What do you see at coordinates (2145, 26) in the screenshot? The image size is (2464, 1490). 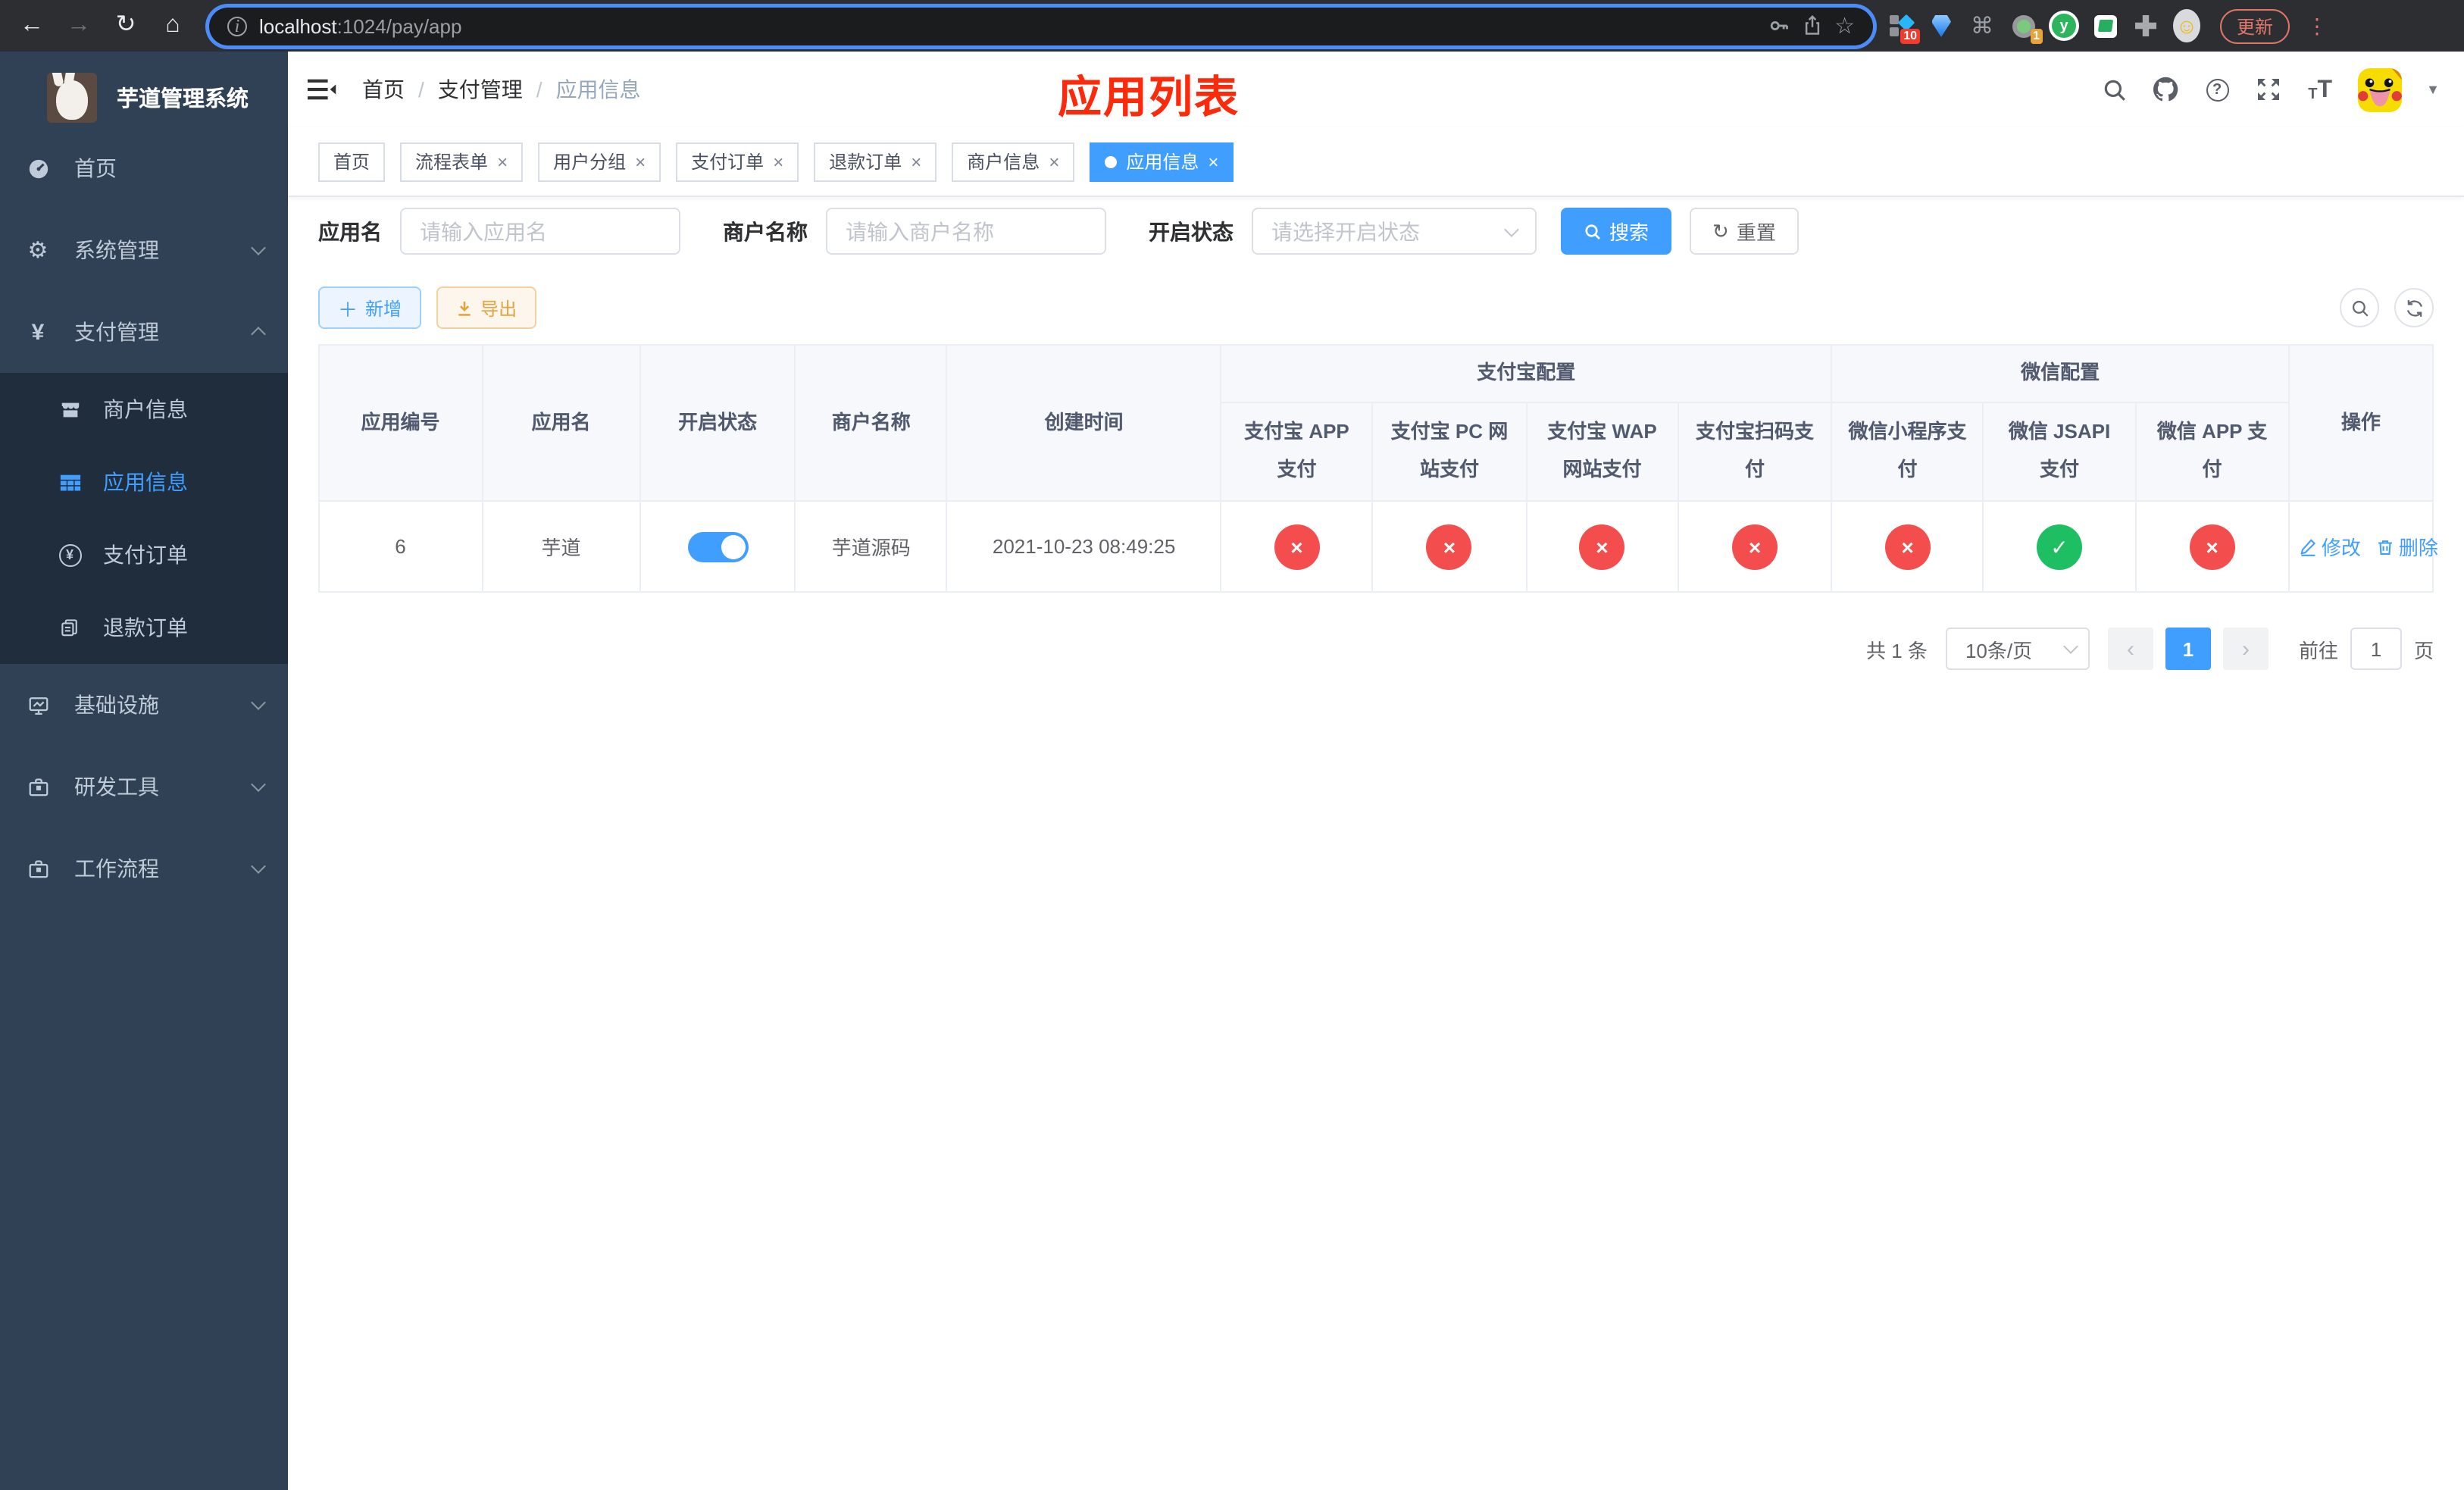 I see `extensions-puzzle-icon` at bounding box center [2145, 26].